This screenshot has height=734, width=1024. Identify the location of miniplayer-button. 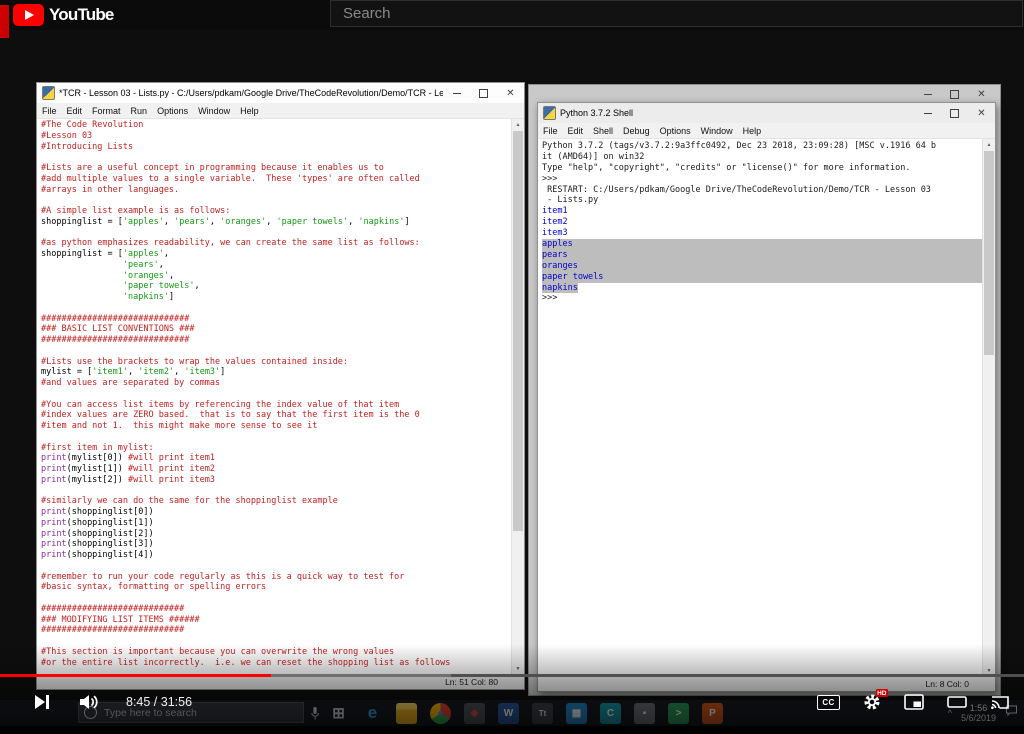
(914, 702).